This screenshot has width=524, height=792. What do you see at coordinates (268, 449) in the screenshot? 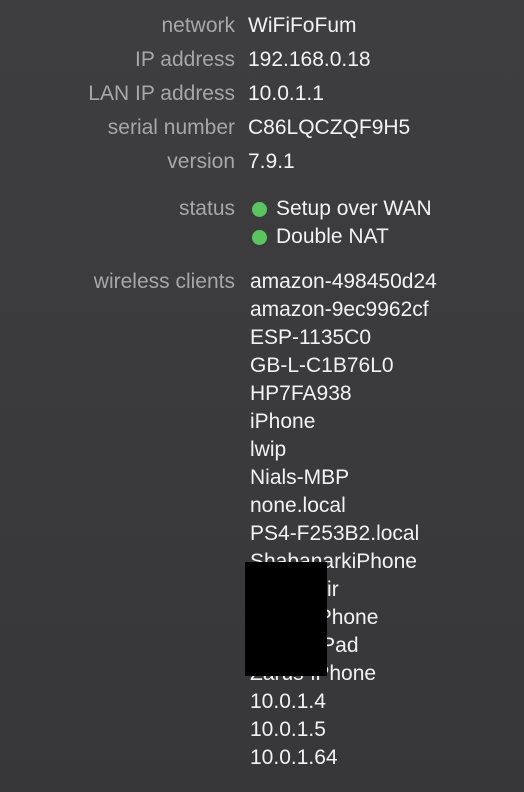
I see `client-item: lwip` at bounding box center [268, 449].